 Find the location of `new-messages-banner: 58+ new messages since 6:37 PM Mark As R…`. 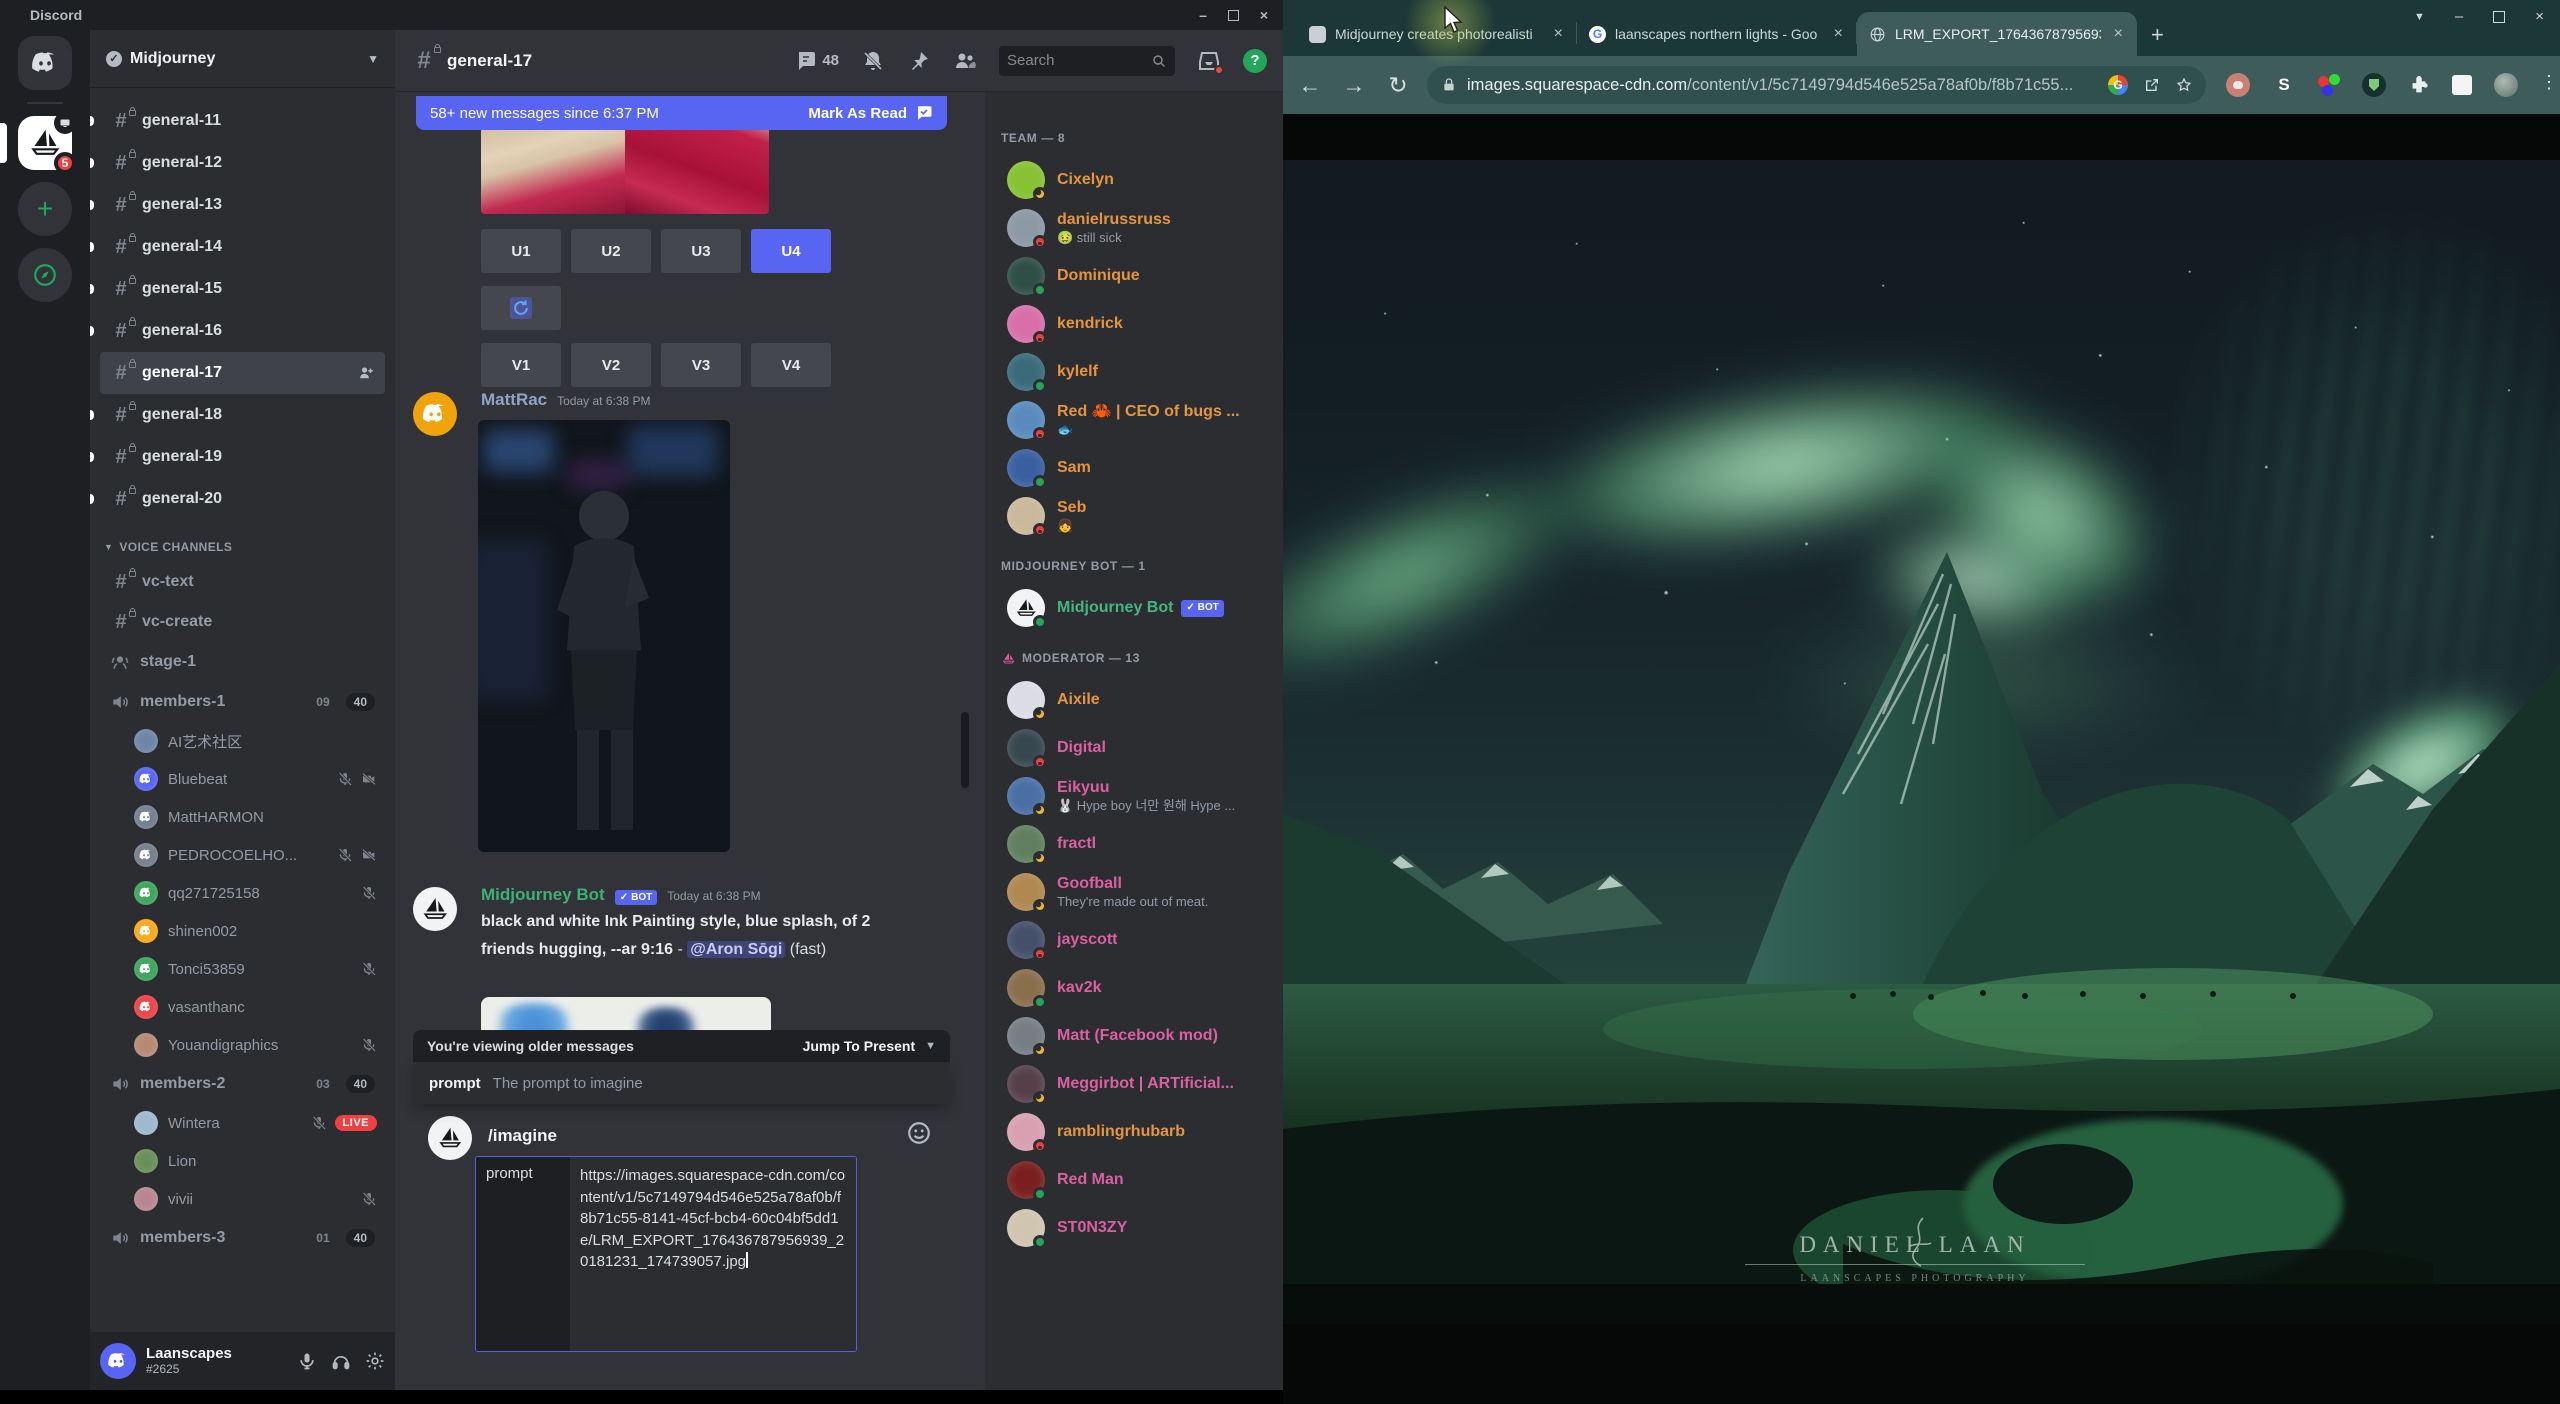

new-messages-banner: 58+ new messages since 6:37 PM Mark As R… is located at coordinates (681, 113).